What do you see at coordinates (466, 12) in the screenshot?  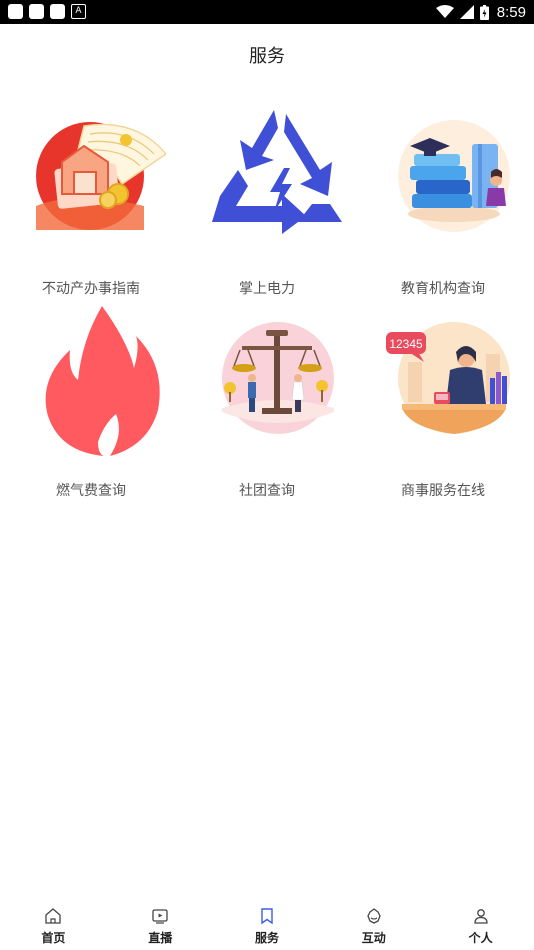 I see `signal-icon` at bounding box center [466, 12].